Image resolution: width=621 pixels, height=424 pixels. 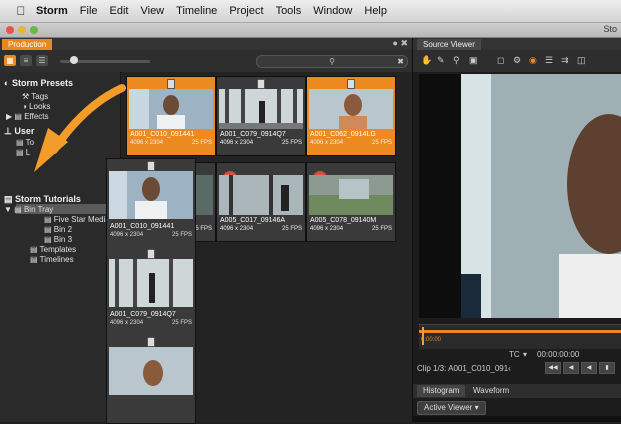 What do you see at coordinates (27, 44) in the screenshot?
I see `tab-production: Production` at bounding box center [27, 44].